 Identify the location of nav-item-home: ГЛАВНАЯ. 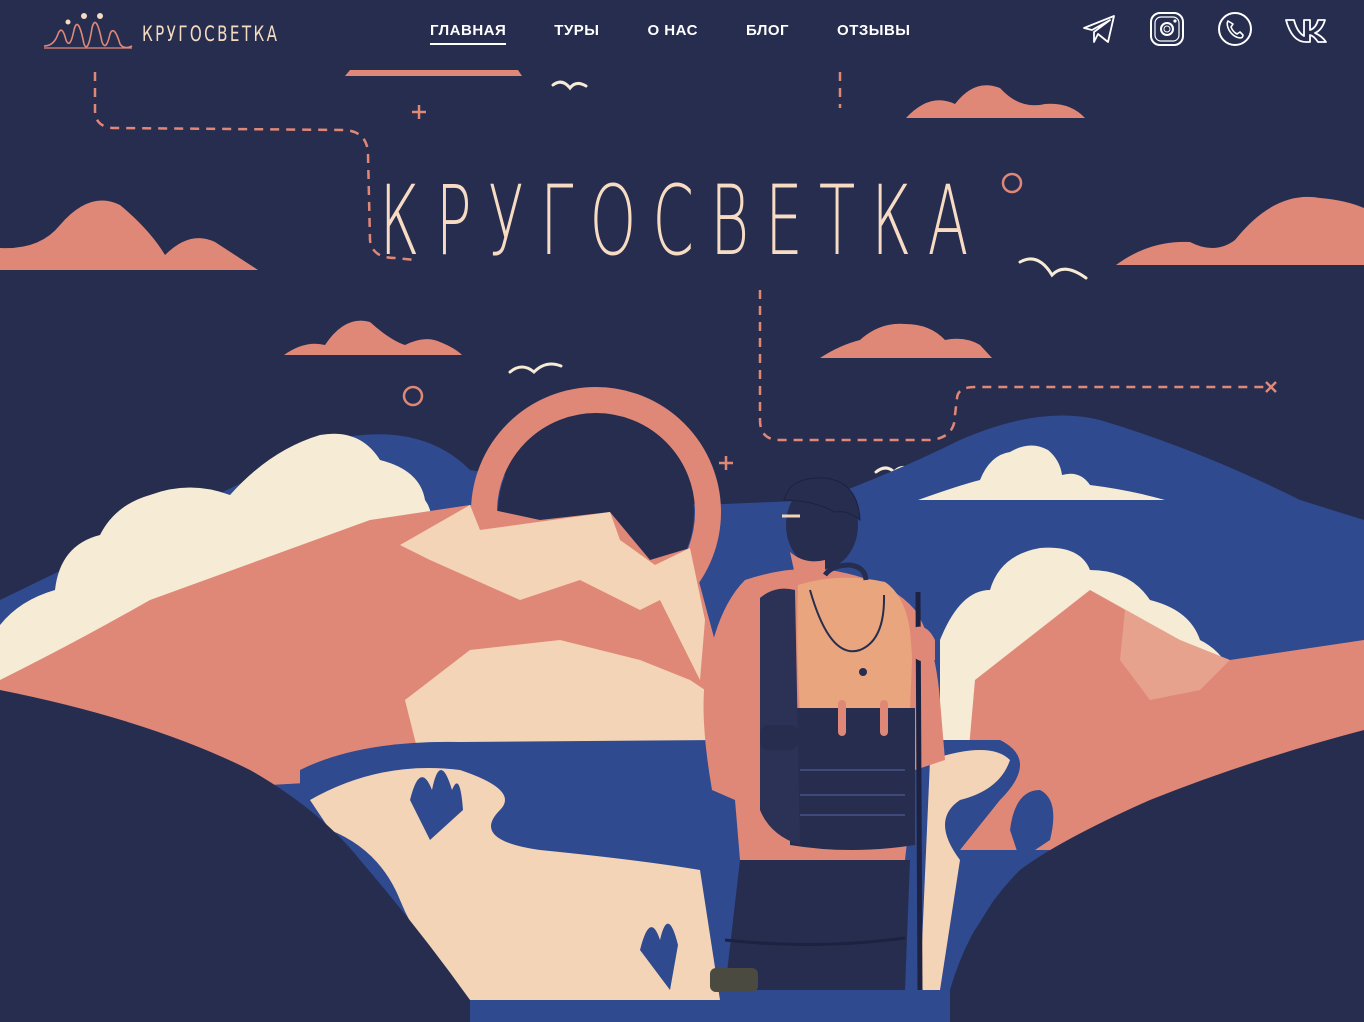
(468, 33).